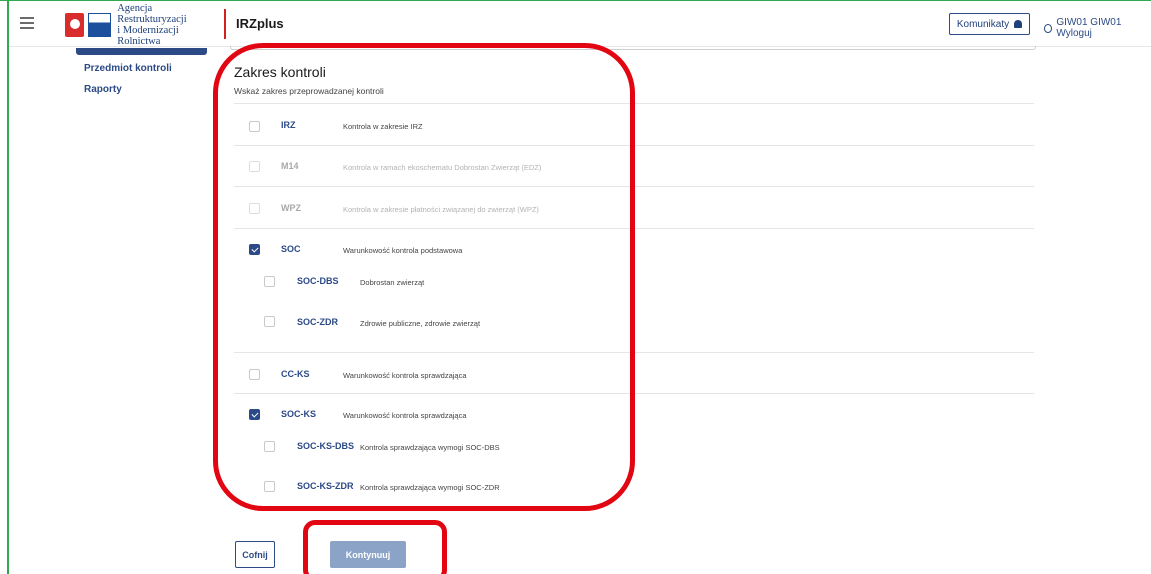  What do you see at coordinates (375, 547) in the screenshot?
I see `highlight-continue-button` at bounding box center [375, 547].